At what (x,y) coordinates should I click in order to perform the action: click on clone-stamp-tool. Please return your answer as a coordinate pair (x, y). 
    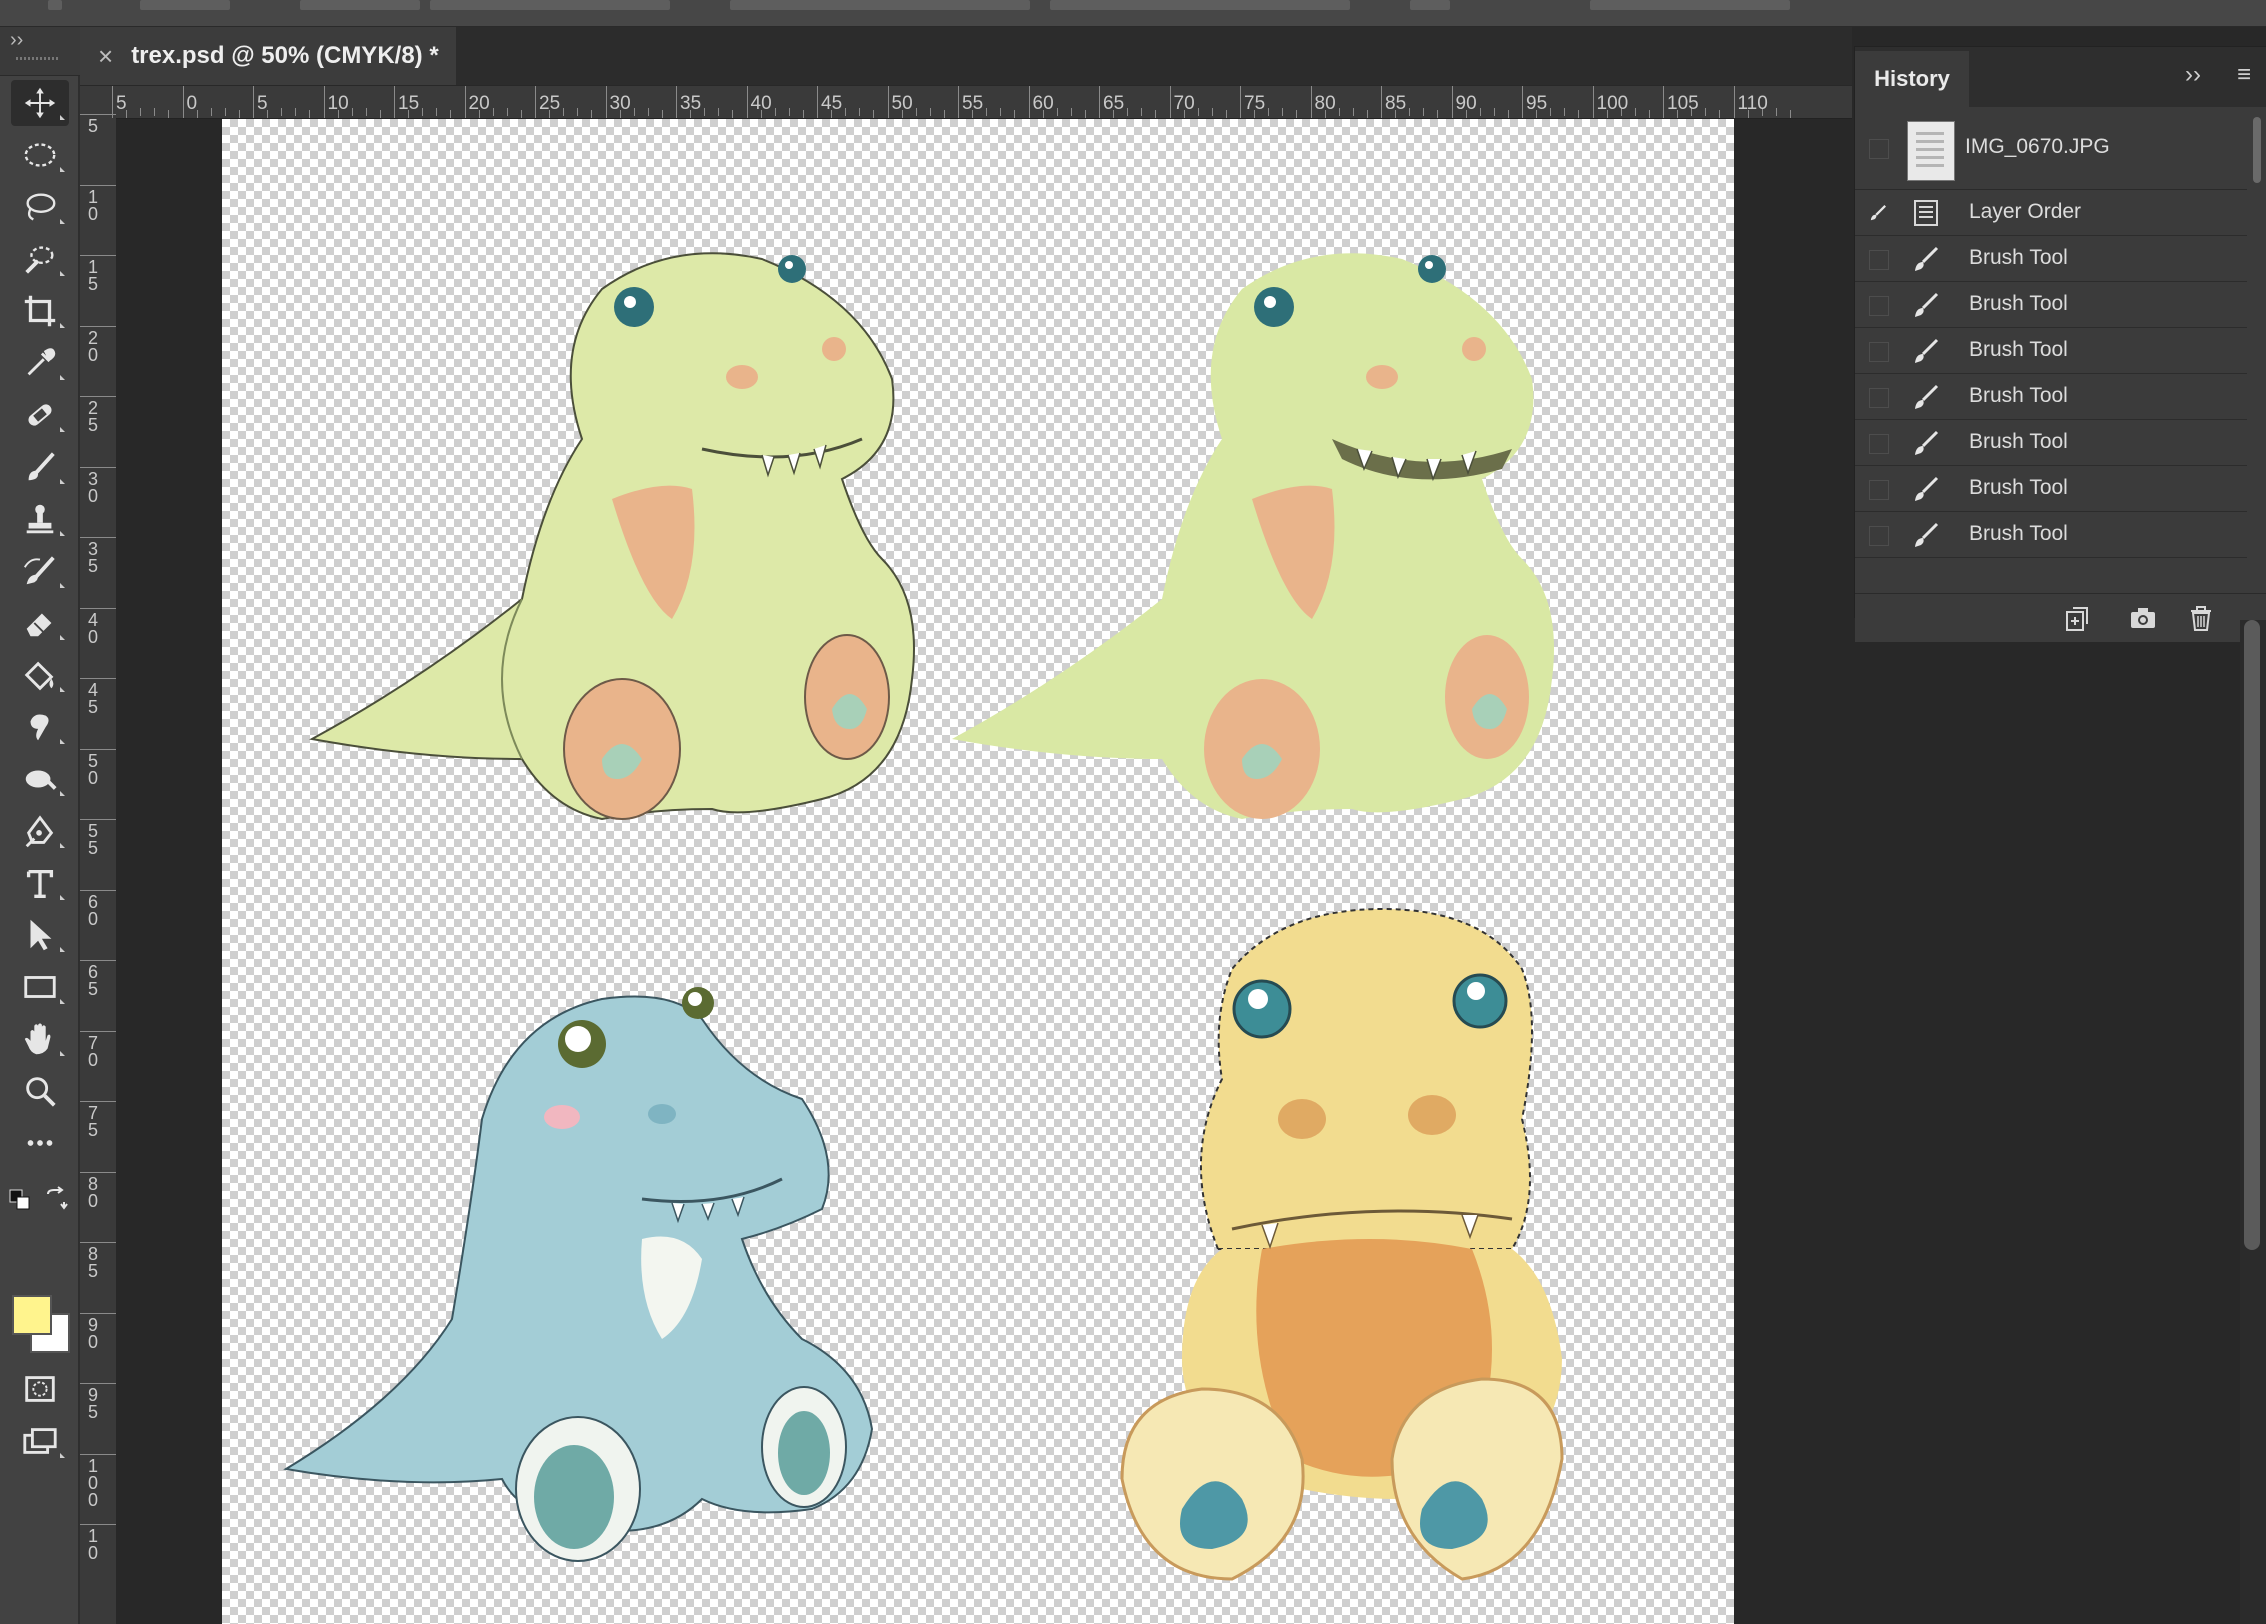
    Looking at the image, I should click on (40, 519).